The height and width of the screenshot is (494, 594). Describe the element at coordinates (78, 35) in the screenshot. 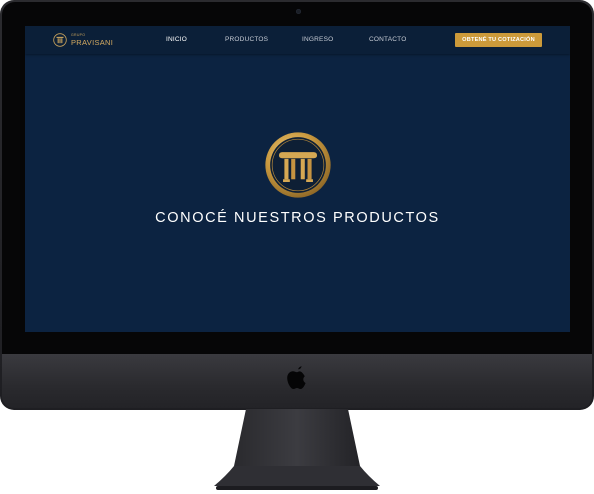

I see `brand-group-label: GRUPO` at that location.